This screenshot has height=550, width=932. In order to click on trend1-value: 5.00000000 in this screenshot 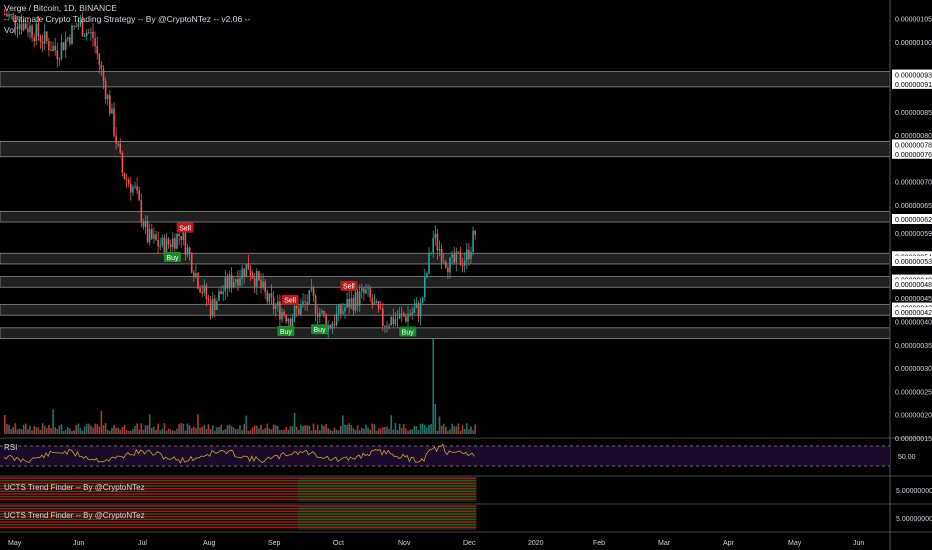, I will do `click(914, 491)`.